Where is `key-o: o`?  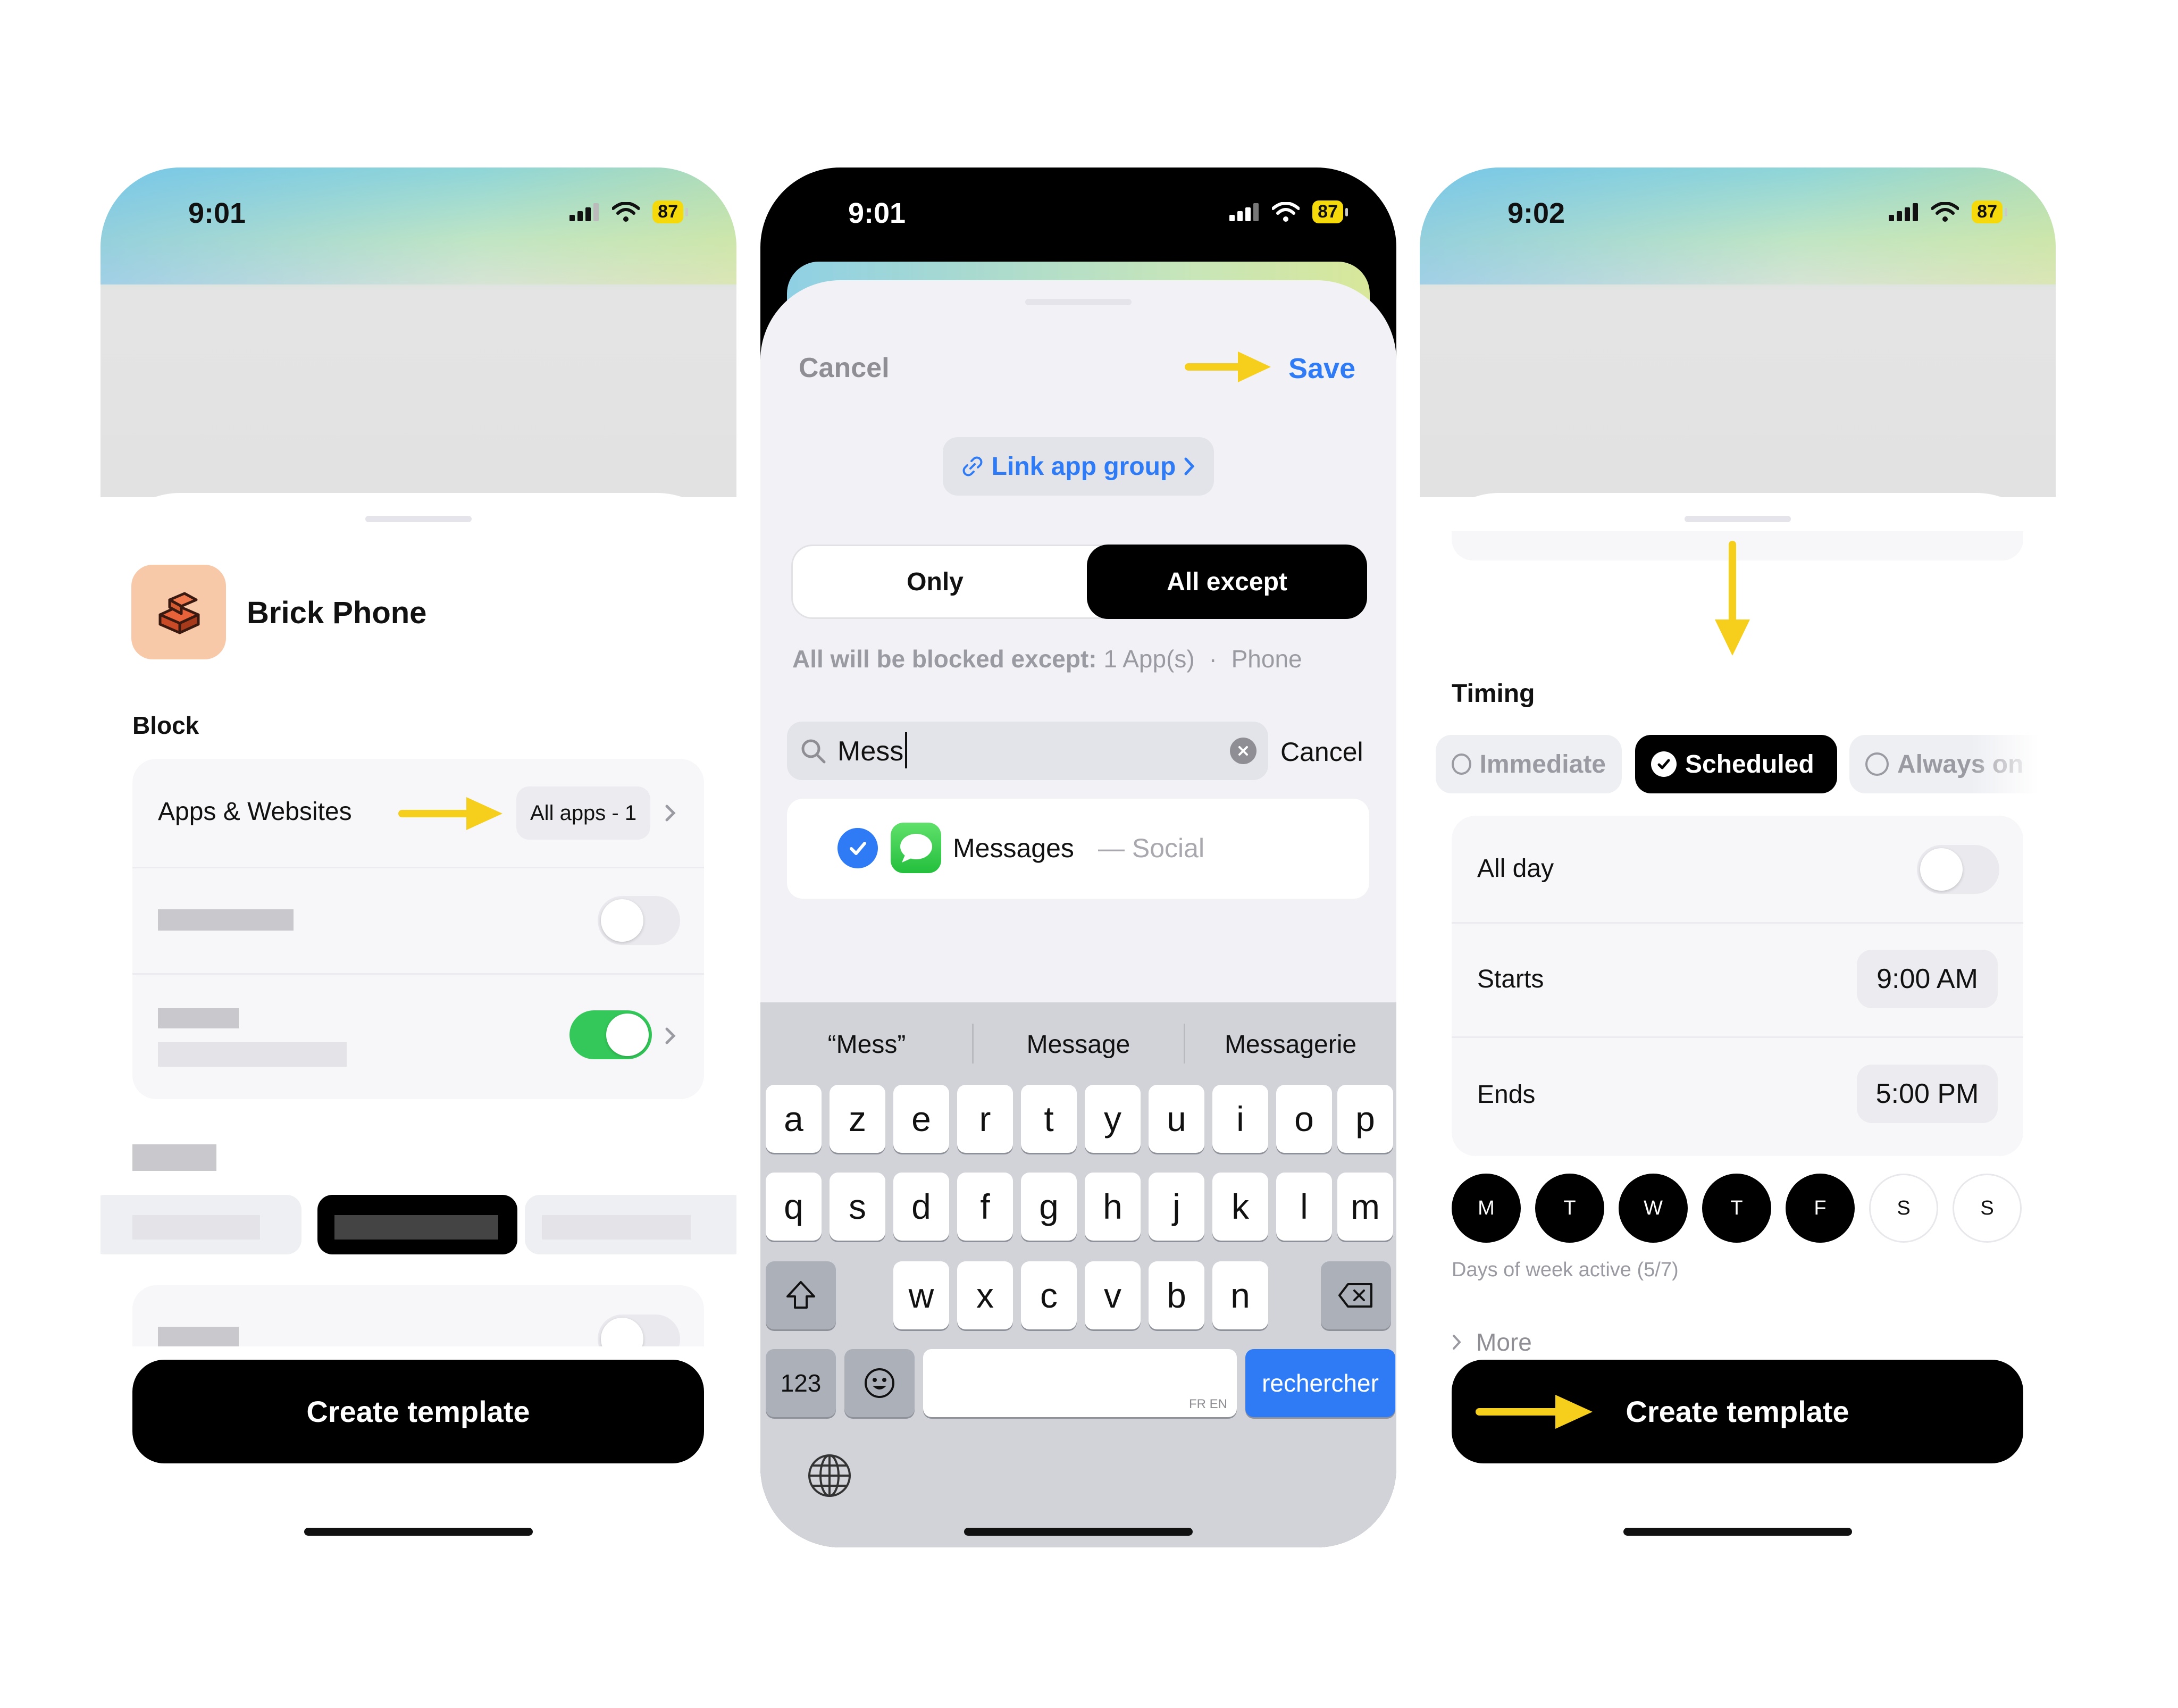
key-o: o is located at coordinates (1304, 1119).